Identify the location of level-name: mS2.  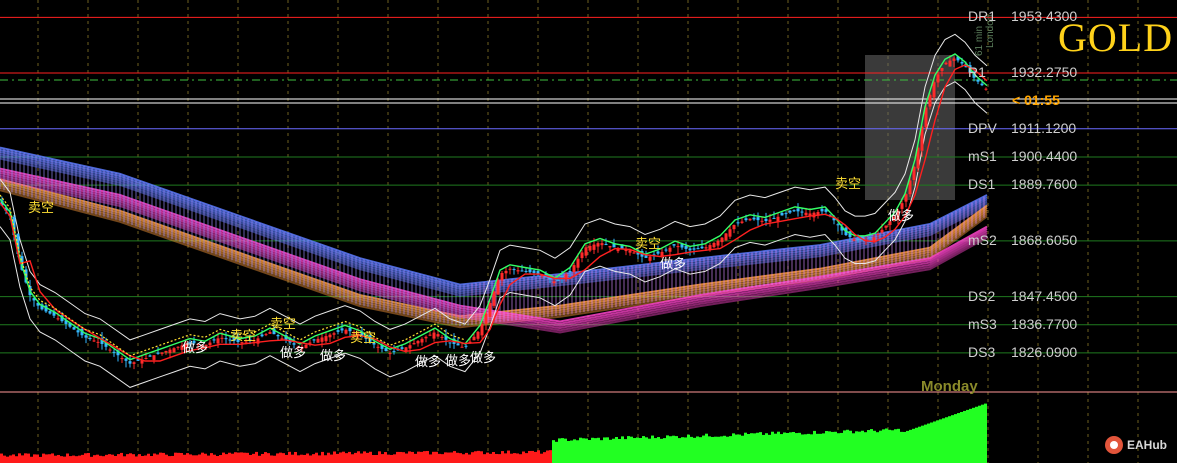
(982, 239).